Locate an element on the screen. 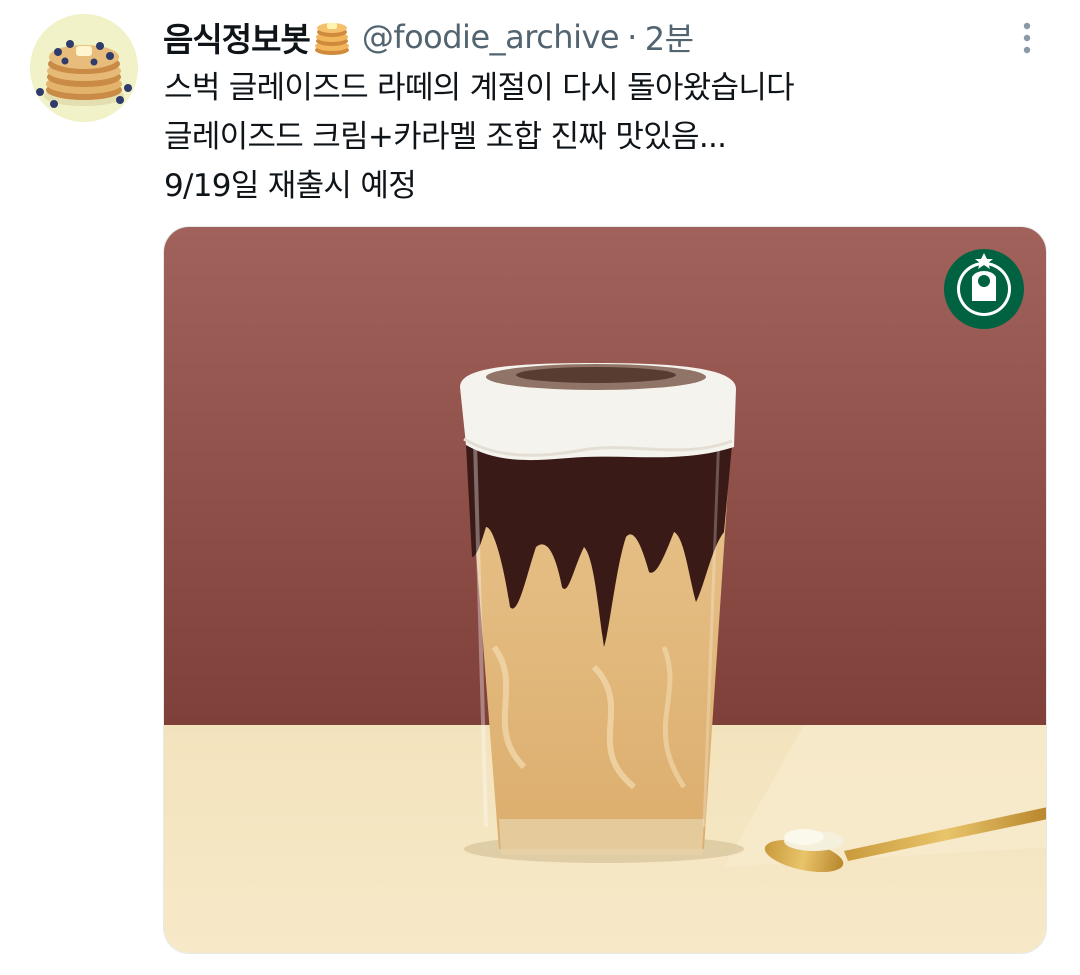  tweet-text-line: 스벅 글레이즈드 라떼의 계절이 다시 돌아왔습니다 is located at coordinates (479, 88).